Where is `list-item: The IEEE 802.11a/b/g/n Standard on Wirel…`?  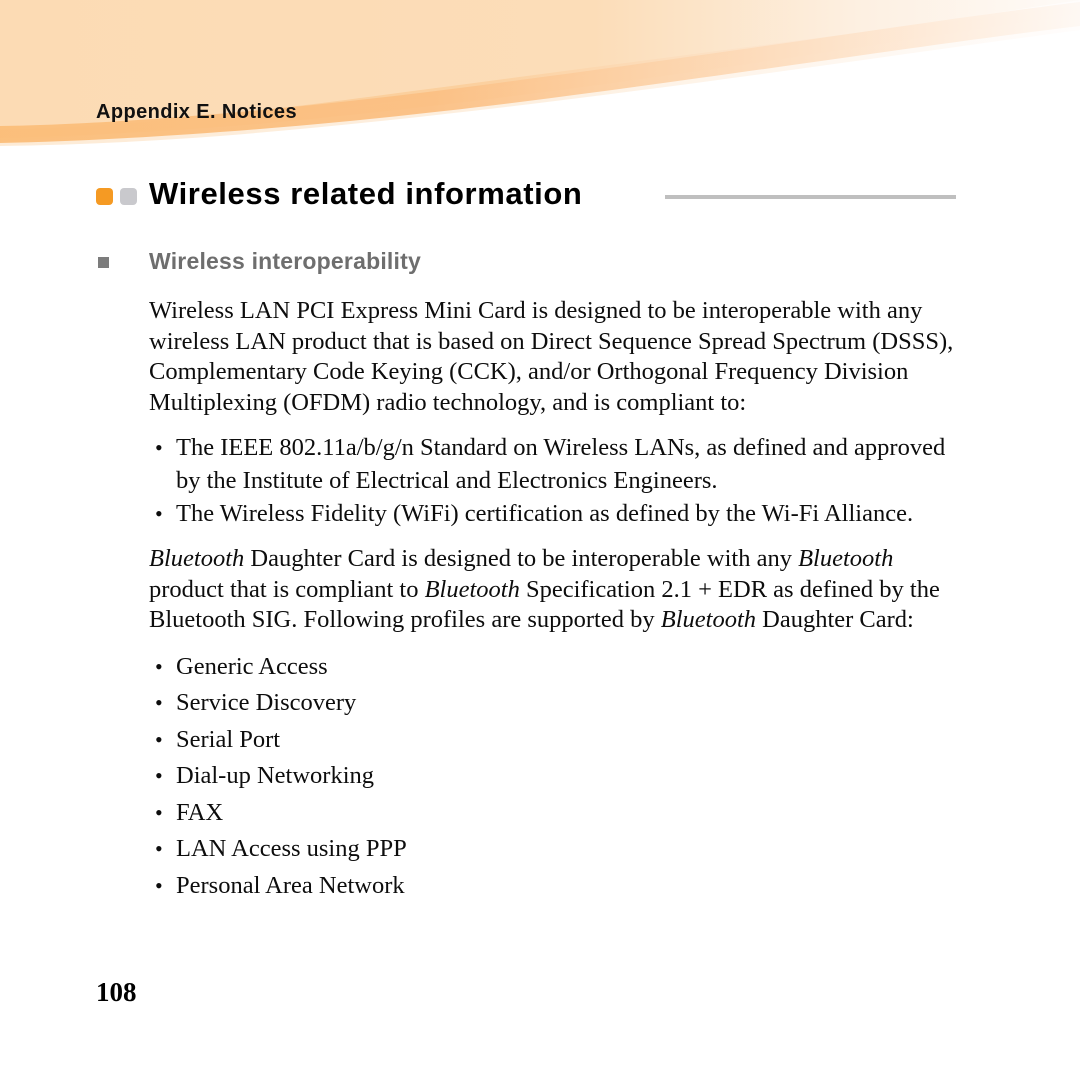
list-item: The IEEE 802.11a/b/g/n Standard on Wirel… is located at coordinates (559, 464).